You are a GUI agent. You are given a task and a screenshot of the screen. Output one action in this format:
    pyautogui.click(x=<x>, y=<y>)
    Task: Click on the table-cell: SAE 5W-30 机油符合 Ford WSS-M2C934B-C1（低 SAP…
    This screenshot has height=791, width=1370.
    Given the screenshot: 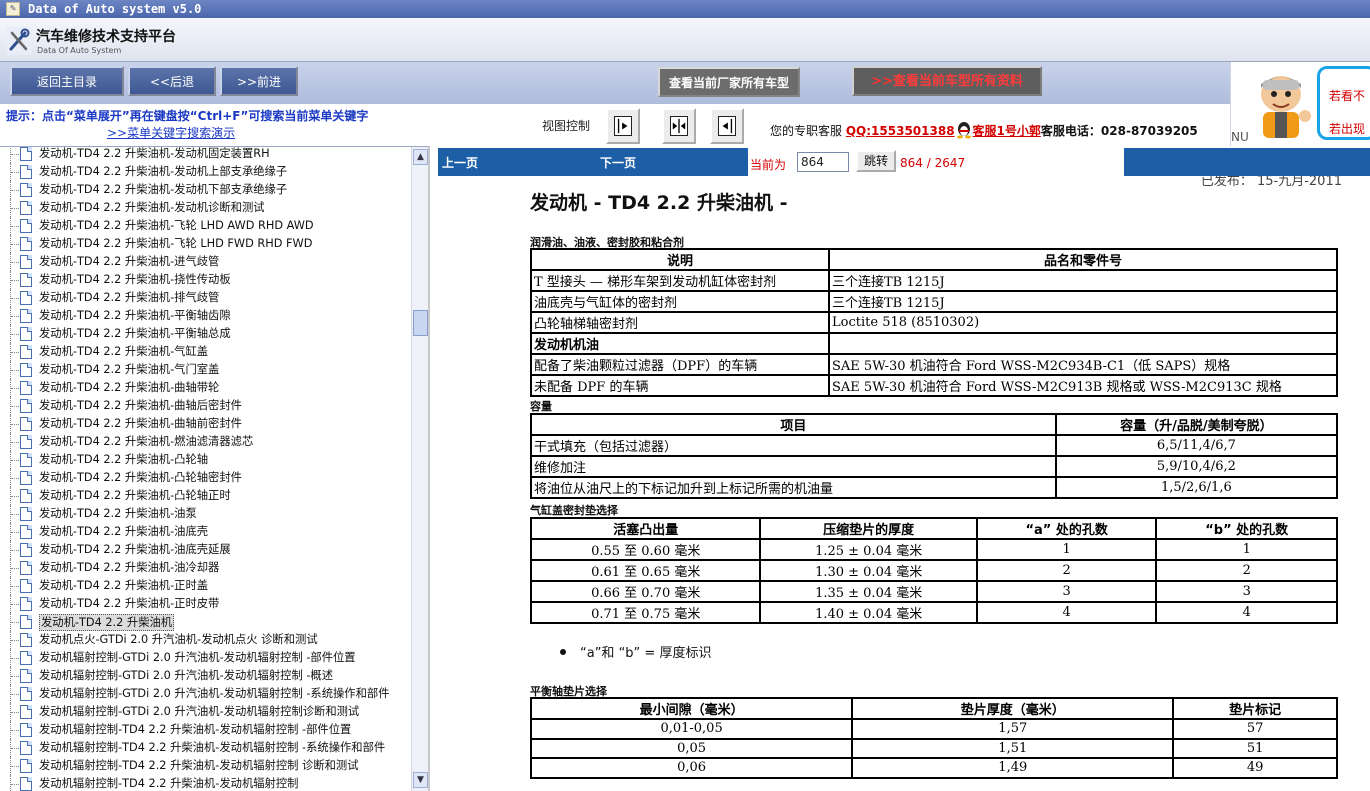 What is the action you would take?
    pyautogui.click(x=1083, y=364)
    